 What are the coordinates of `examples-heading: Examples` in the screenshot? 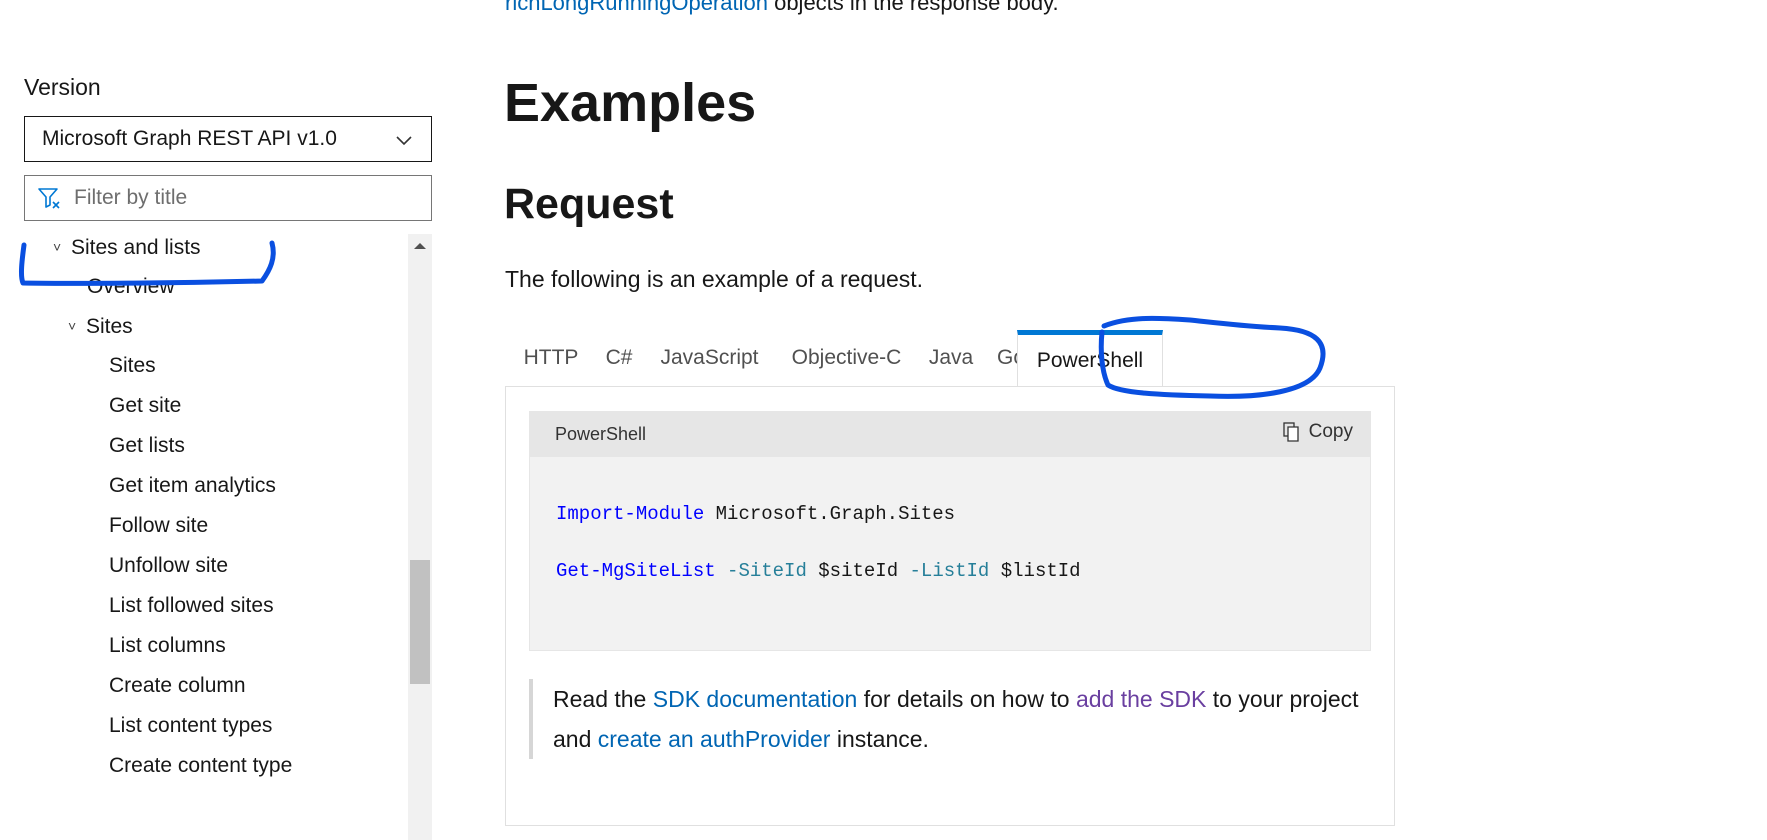 It's located at (630, 103).